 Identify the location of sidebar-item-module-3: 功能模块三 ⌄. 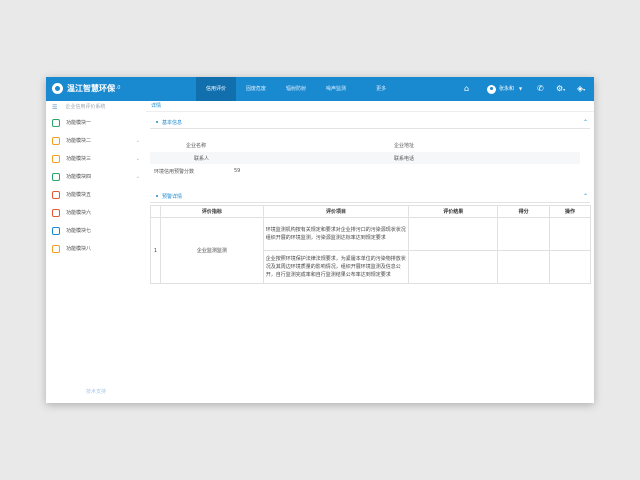
(96, 159).